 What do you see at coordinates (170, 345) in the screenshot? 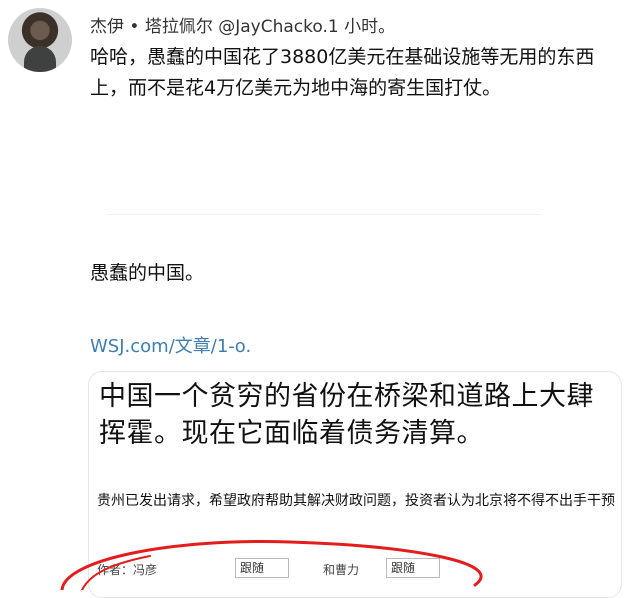
I see `article-link: WSJ.com/文章/1-o.` at bounding box center [170, 345].